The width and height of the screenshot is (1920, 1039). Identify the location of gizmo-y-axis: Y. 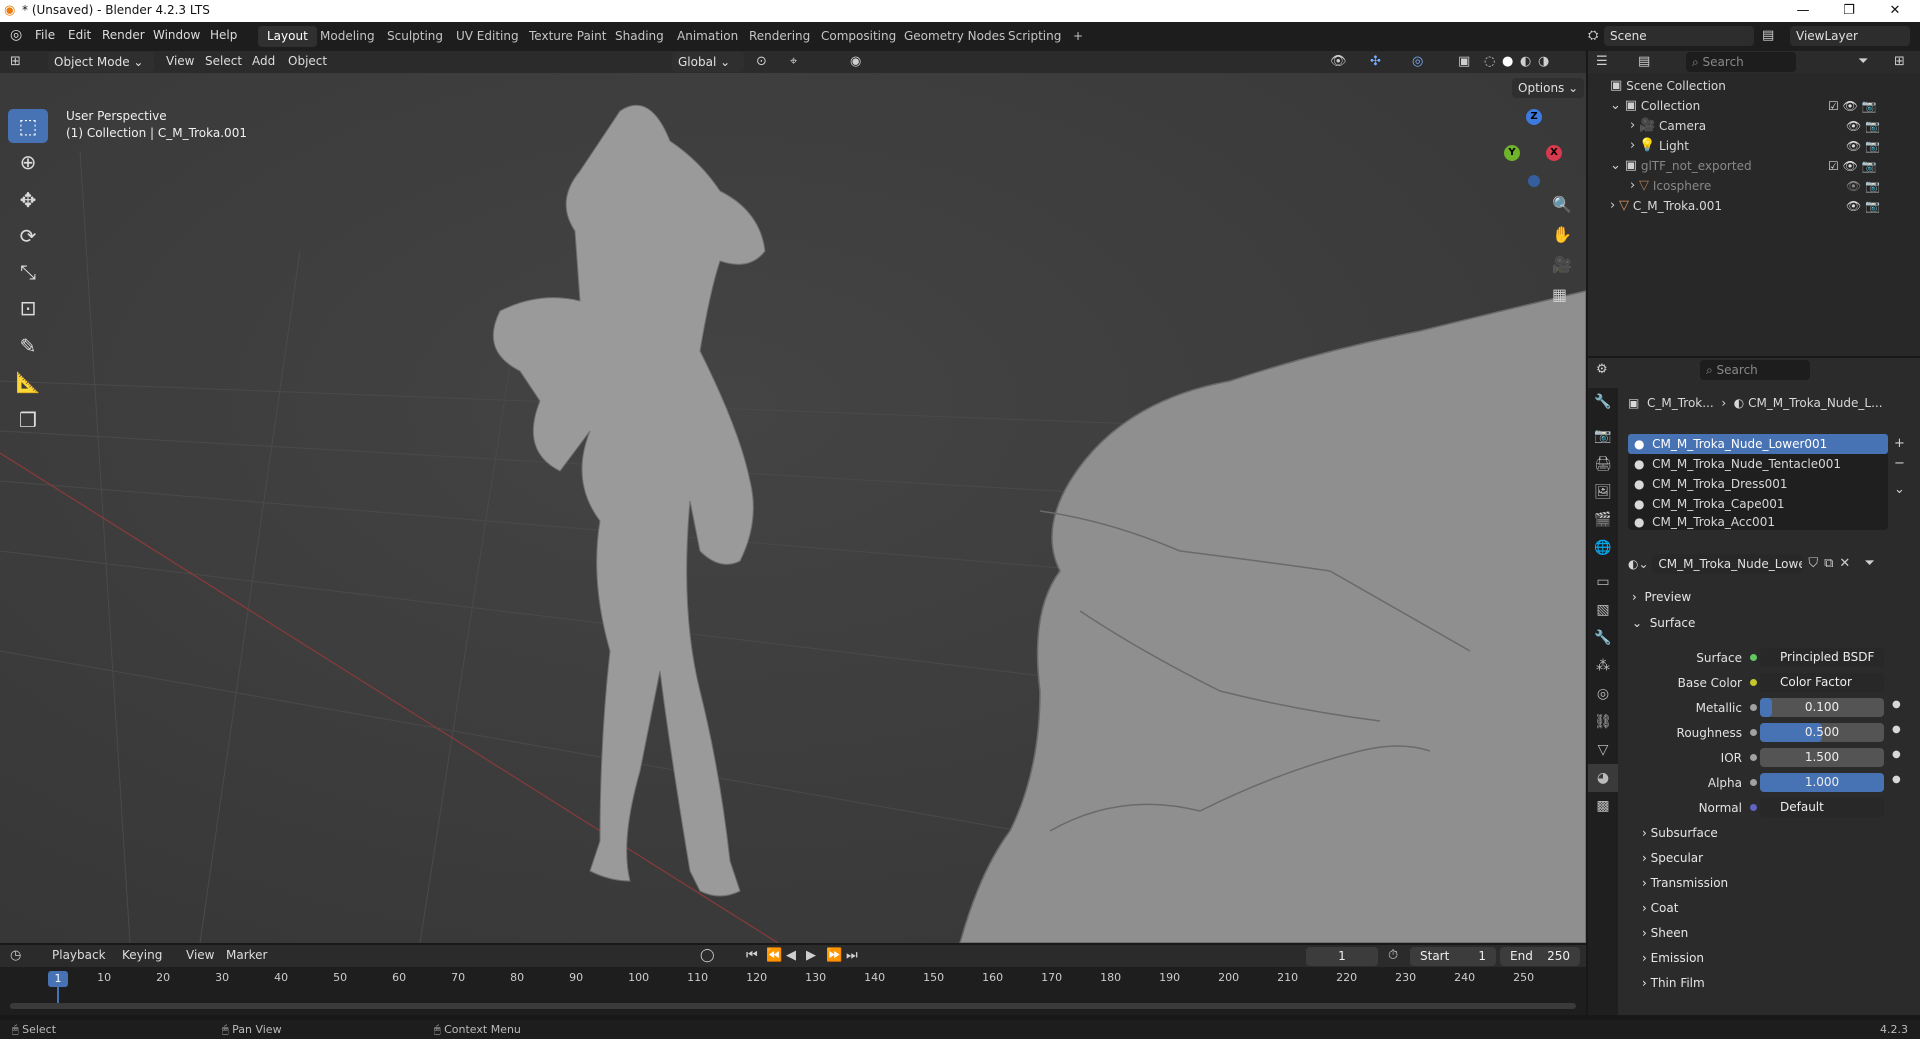
(1512, 153).